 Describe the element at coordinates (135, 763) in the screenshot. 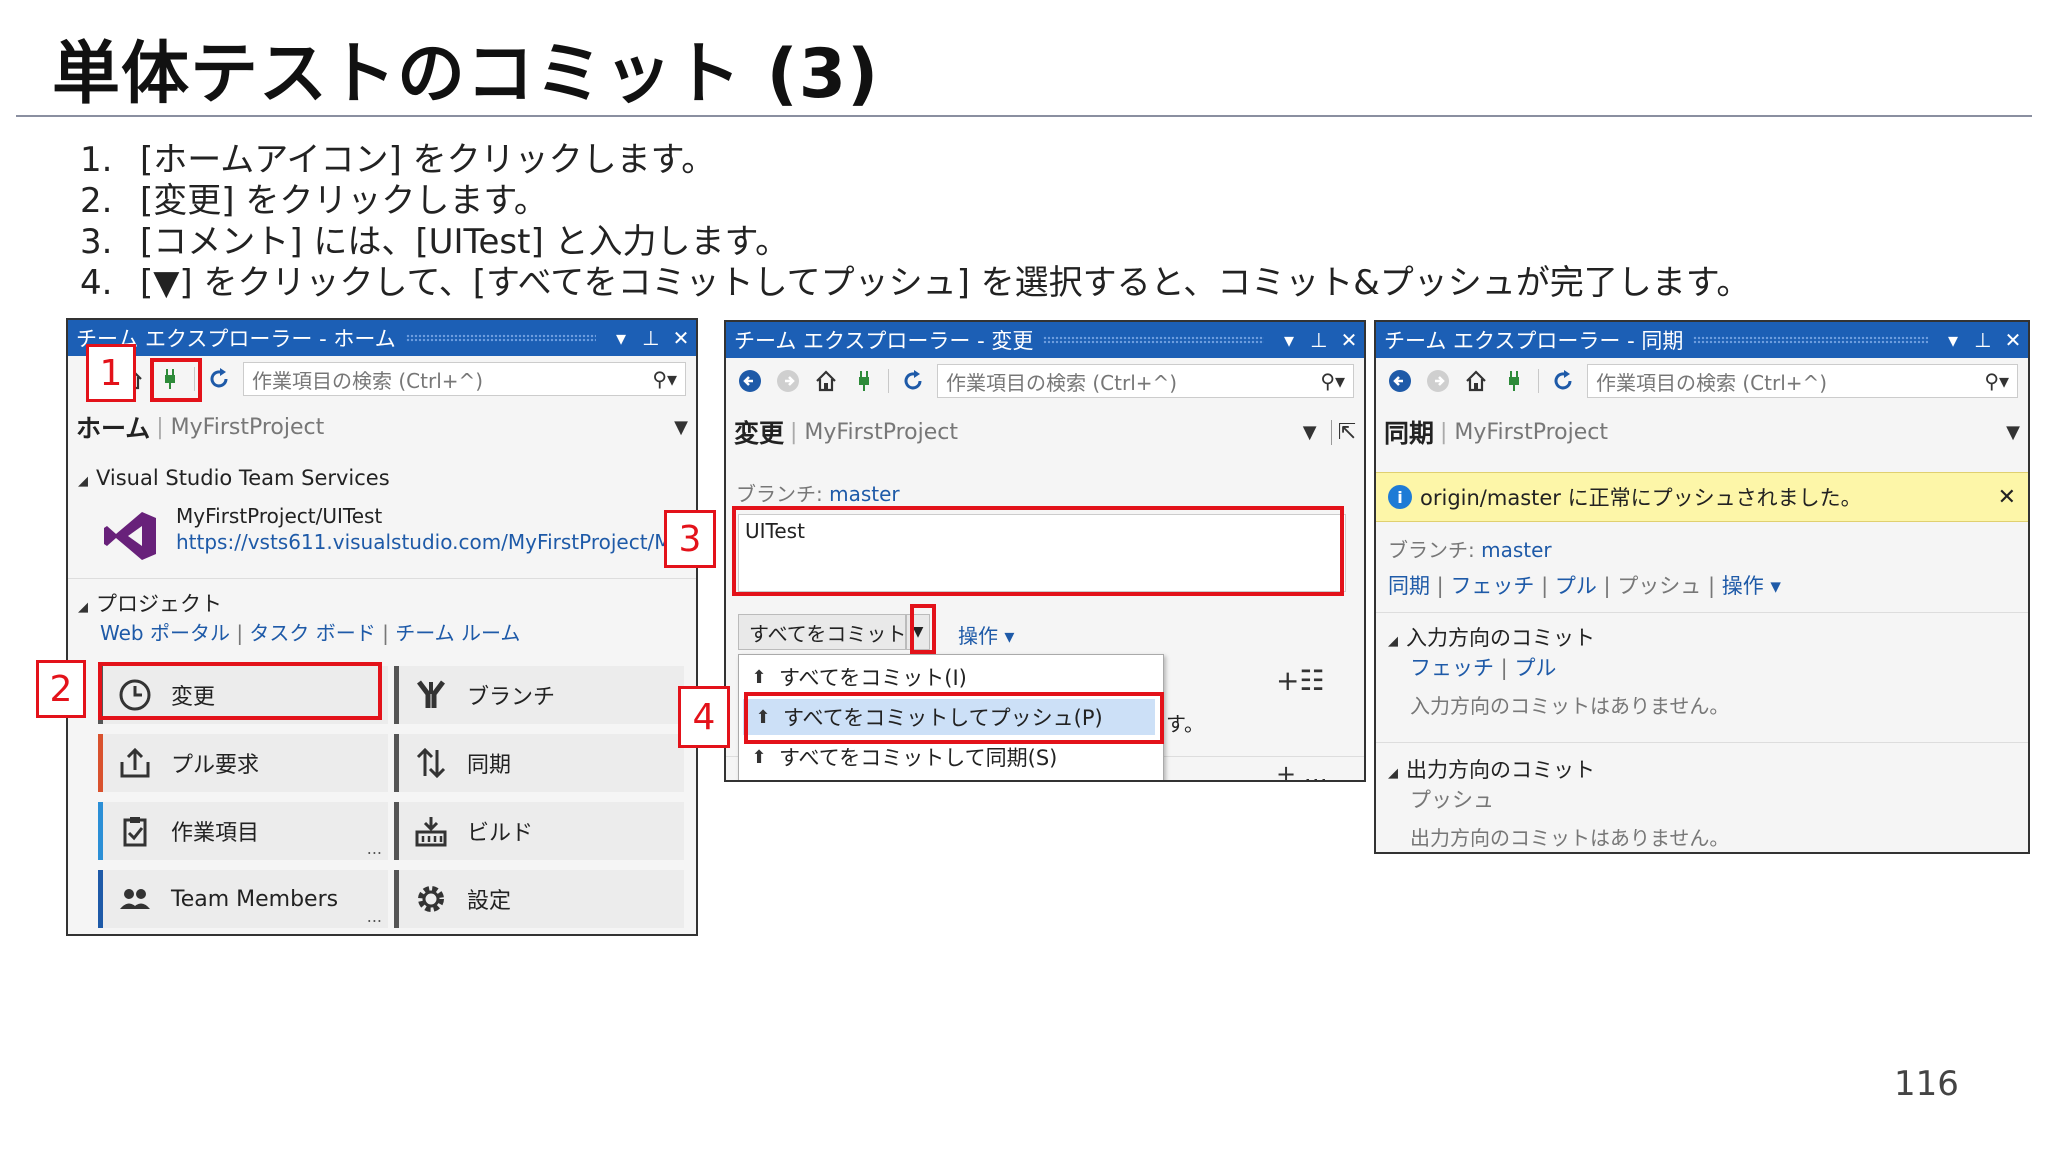

I see `pull-request-icon` at that location.